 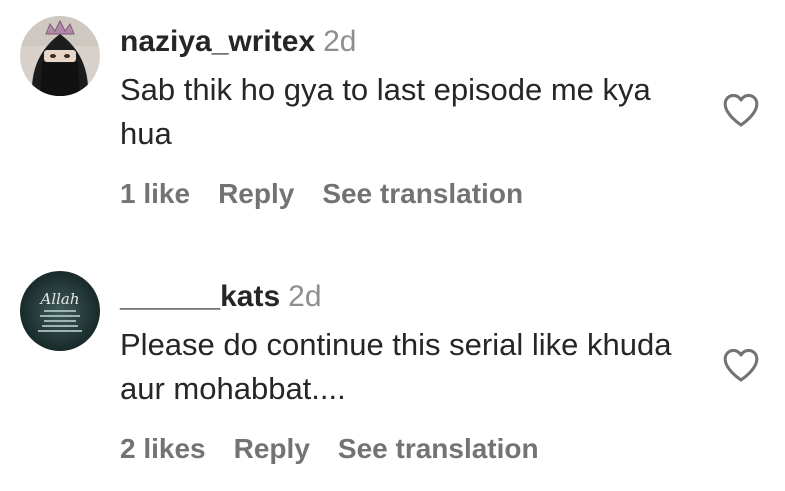 I want to click on avatar-text: Allah, so click(x=58, y=299).